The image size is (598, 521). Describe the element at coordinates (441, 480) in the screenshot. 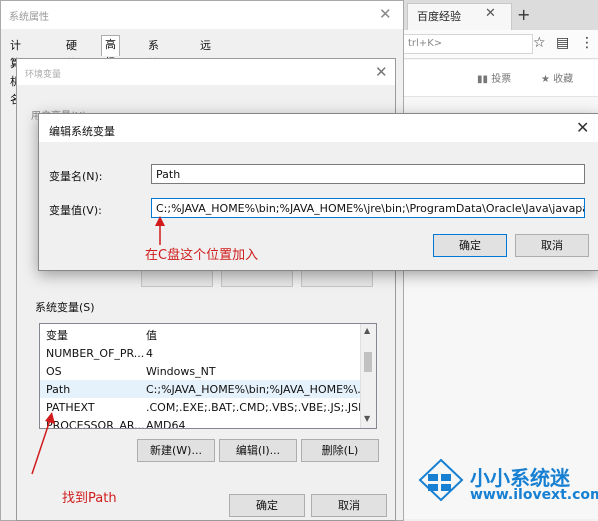

I see `windows-logo-icon` at that location.